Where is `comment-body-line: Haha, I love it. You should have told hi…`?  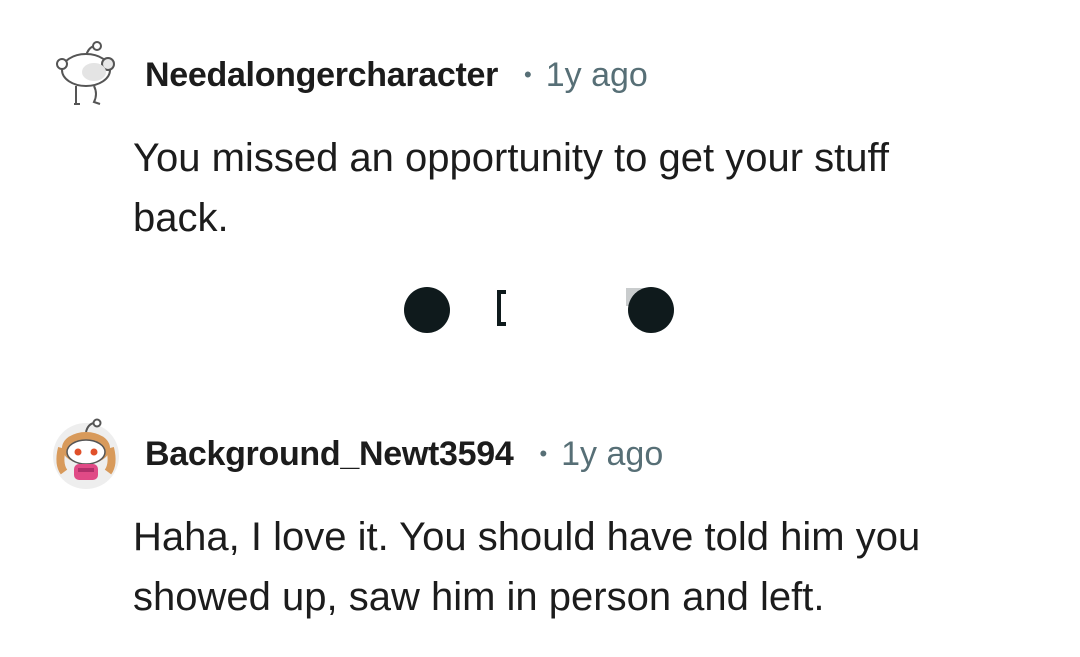
comment-body-line: Haha, I love it. You should have told hi… is located at coordinates (527, 537).